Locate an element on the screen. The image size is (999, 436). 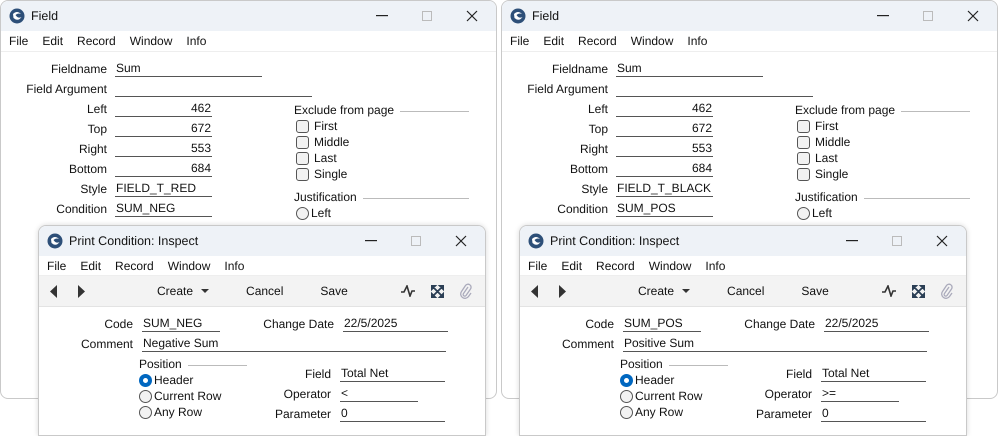
field-label: Fieldname is located at coordinates (79, 69).